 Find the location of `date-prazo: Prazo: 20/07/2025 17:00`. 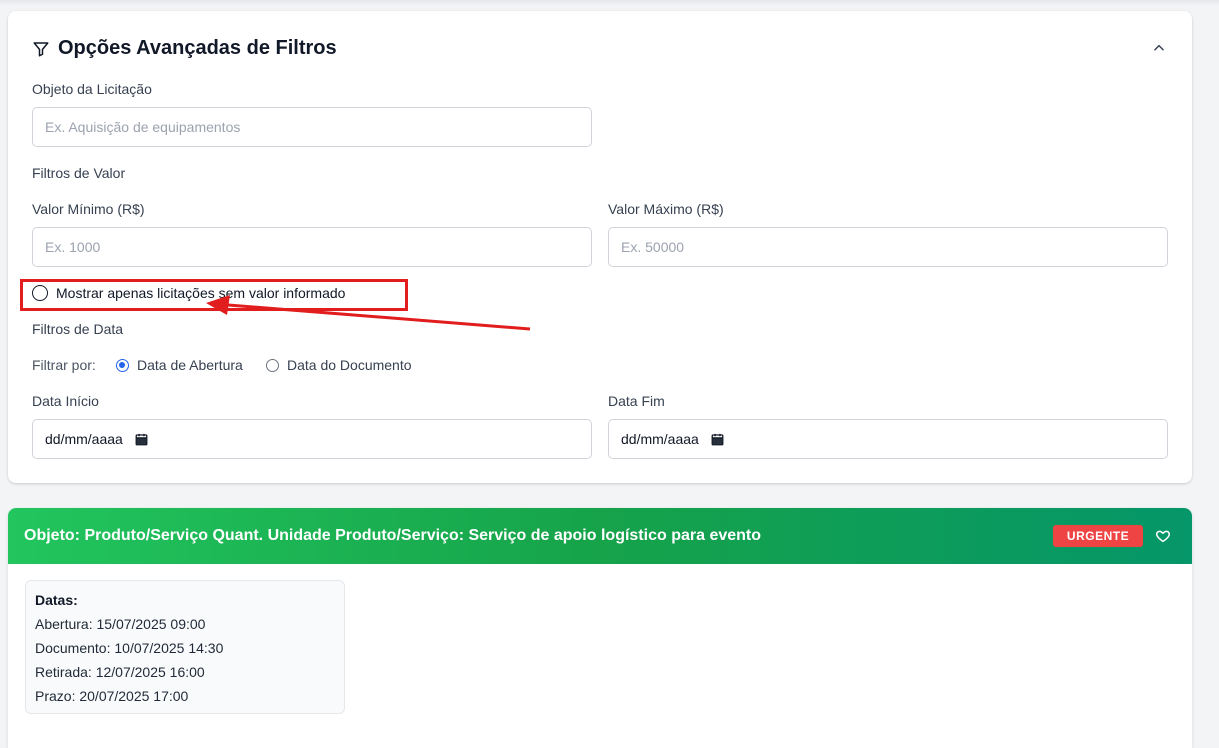

date-prazo: Prazo: 20/07/2025 17:00 is located at coordinates (112, 696).